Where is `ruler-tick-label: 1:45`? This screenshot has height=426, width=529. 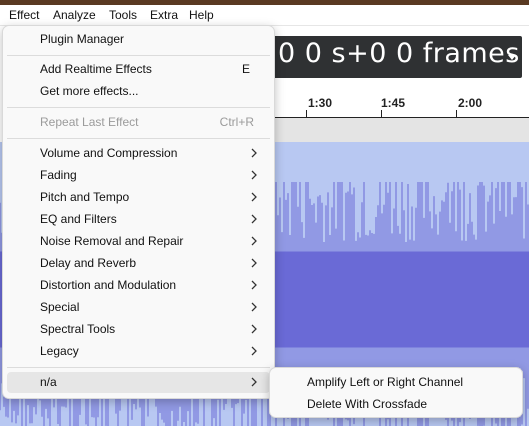
ruler-tick-label: 1:45 is located at coordinates (393, 103).